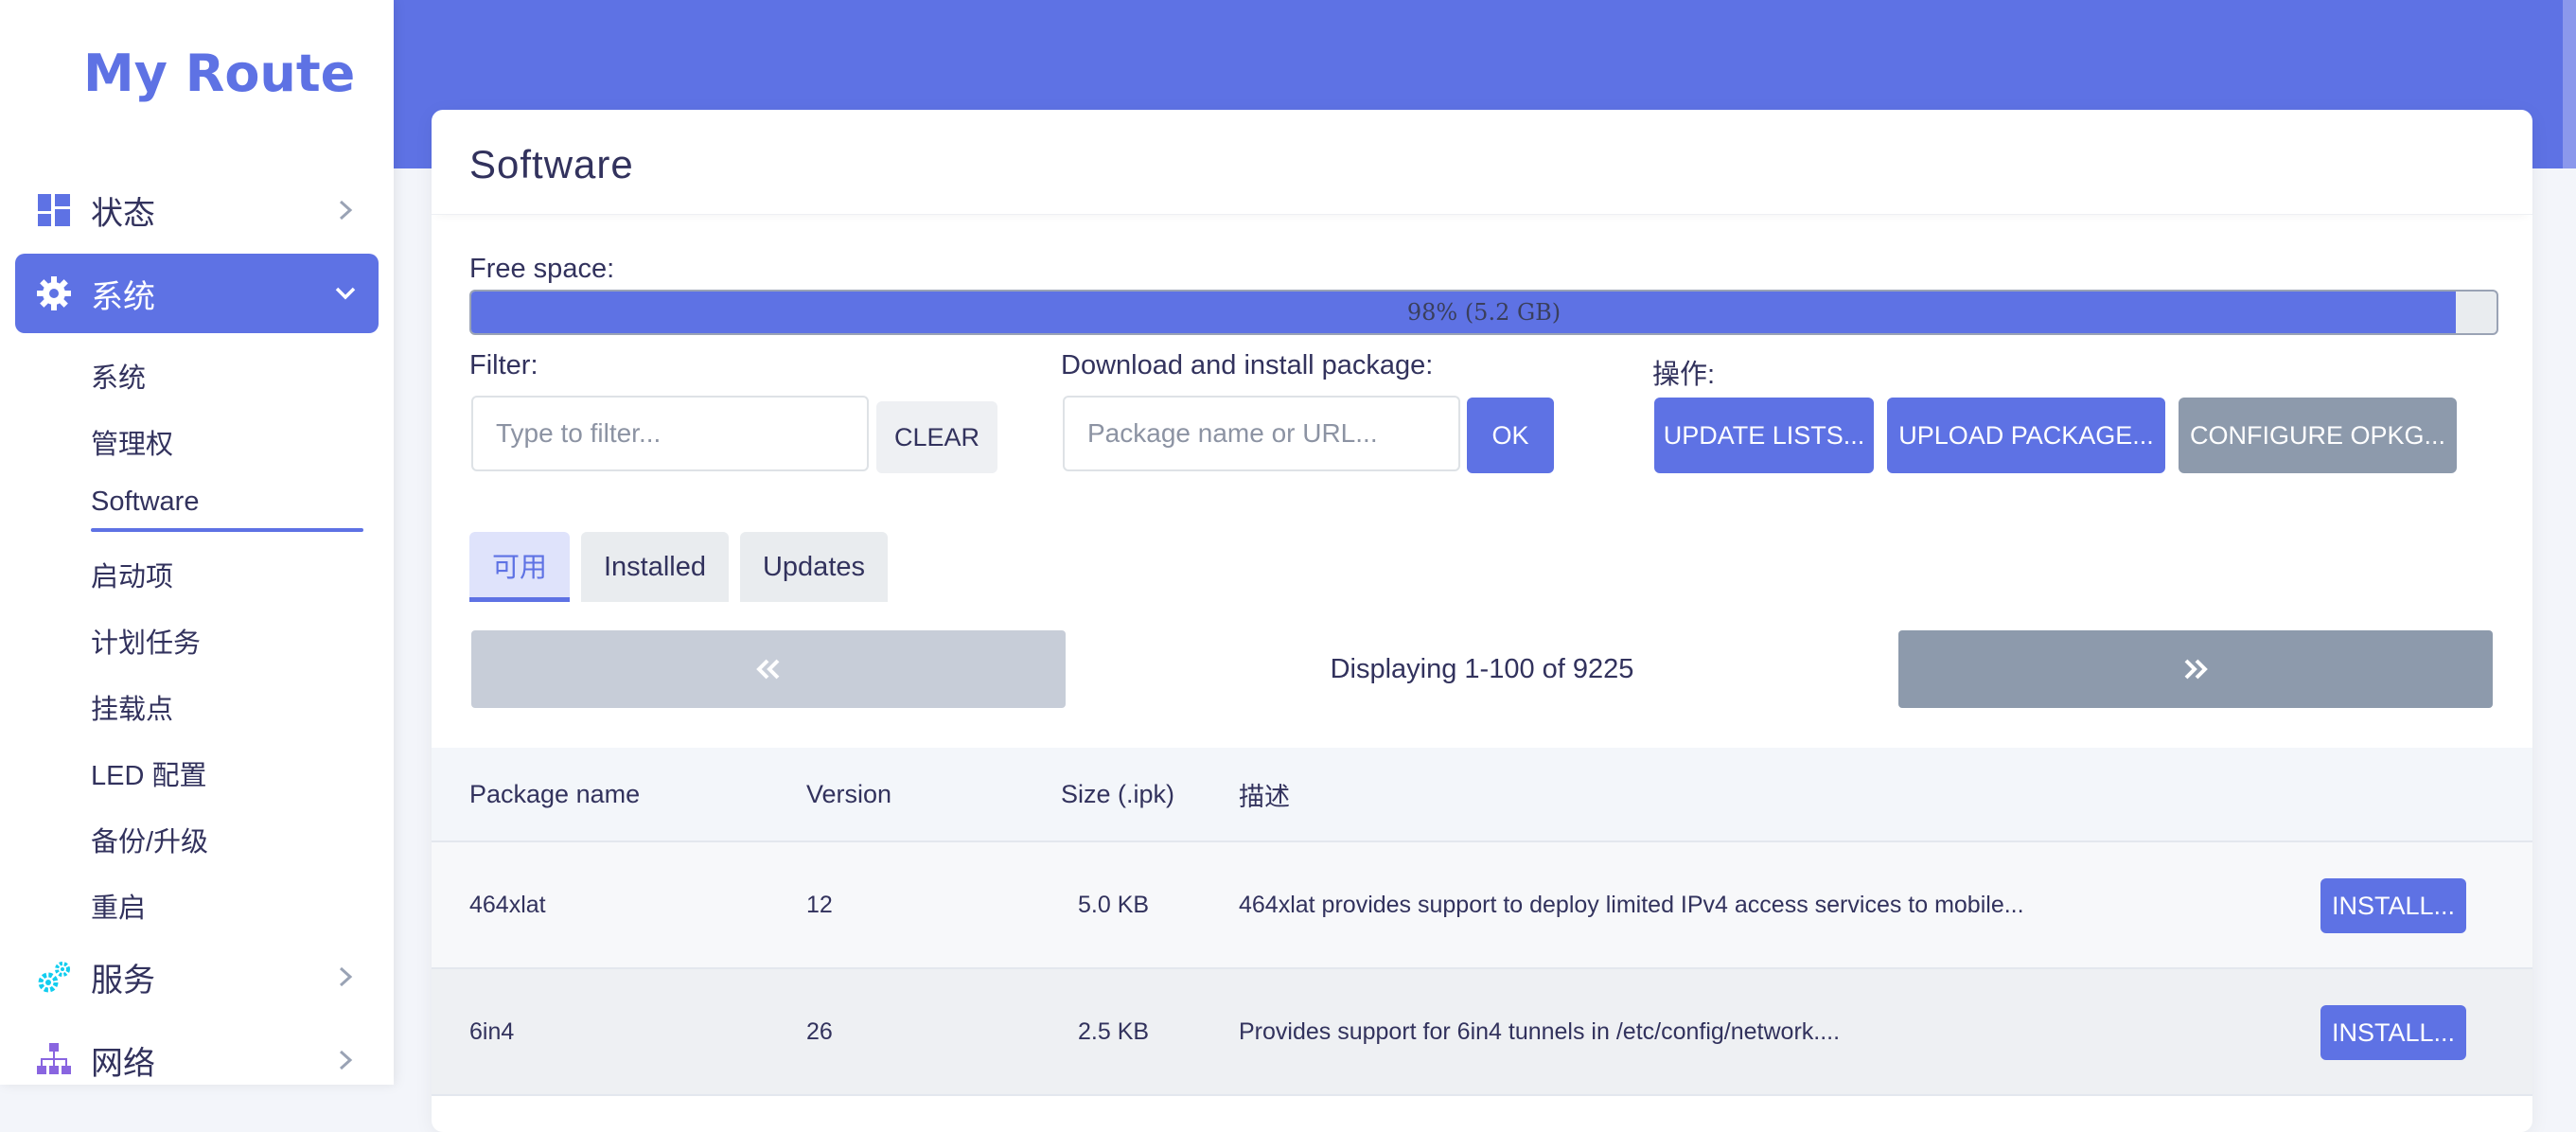 This screenshot has height=1132, width=2576. I want to click on sidebar-subitem-backup: 备份/升级, so click(149, 839).